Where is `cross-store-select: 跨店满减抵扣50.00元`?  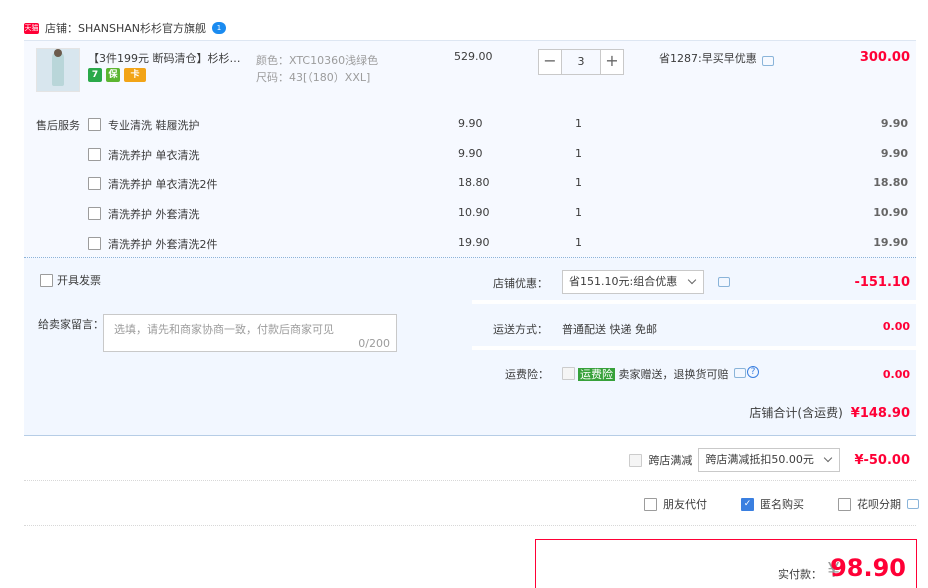 cross-store-select: 跨店满减抵扣50.00元 is located at coordinates (769, 460).